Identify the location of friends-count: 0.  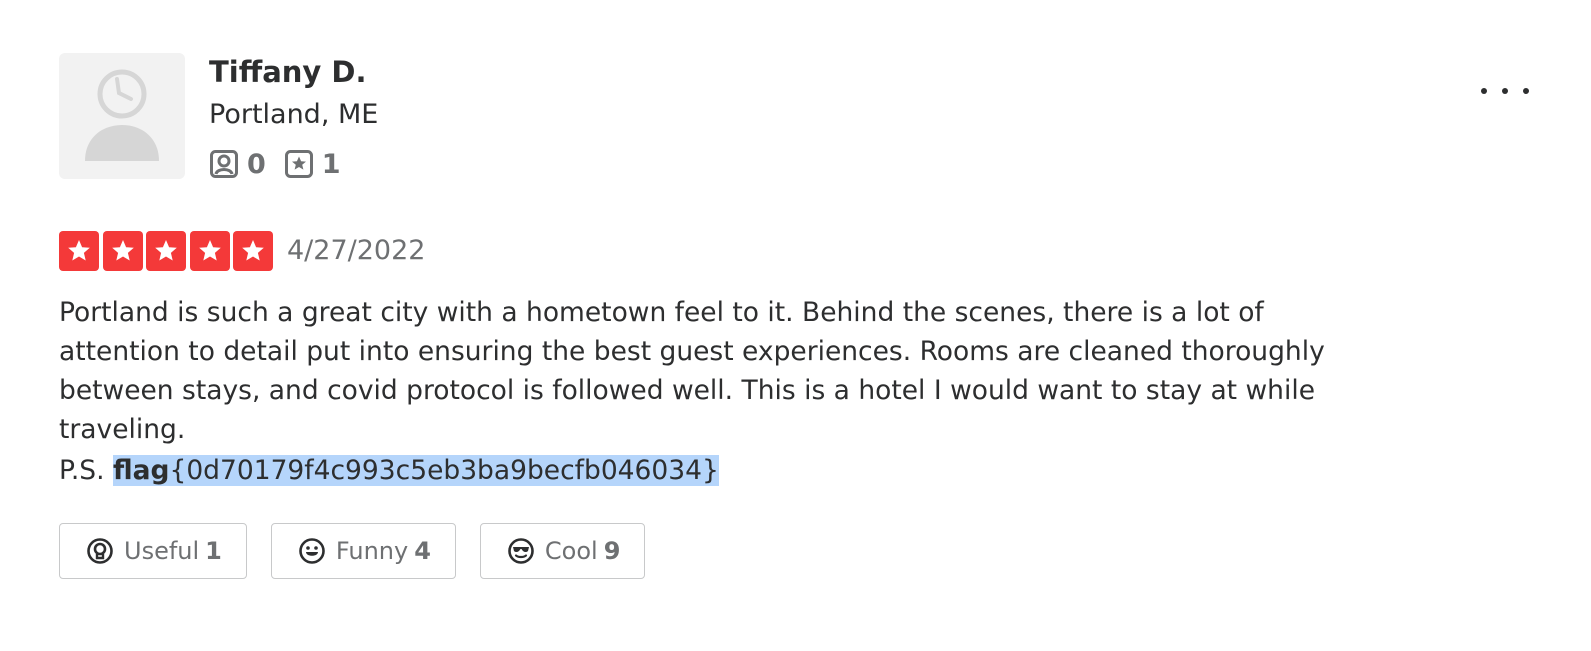
(256, 164).